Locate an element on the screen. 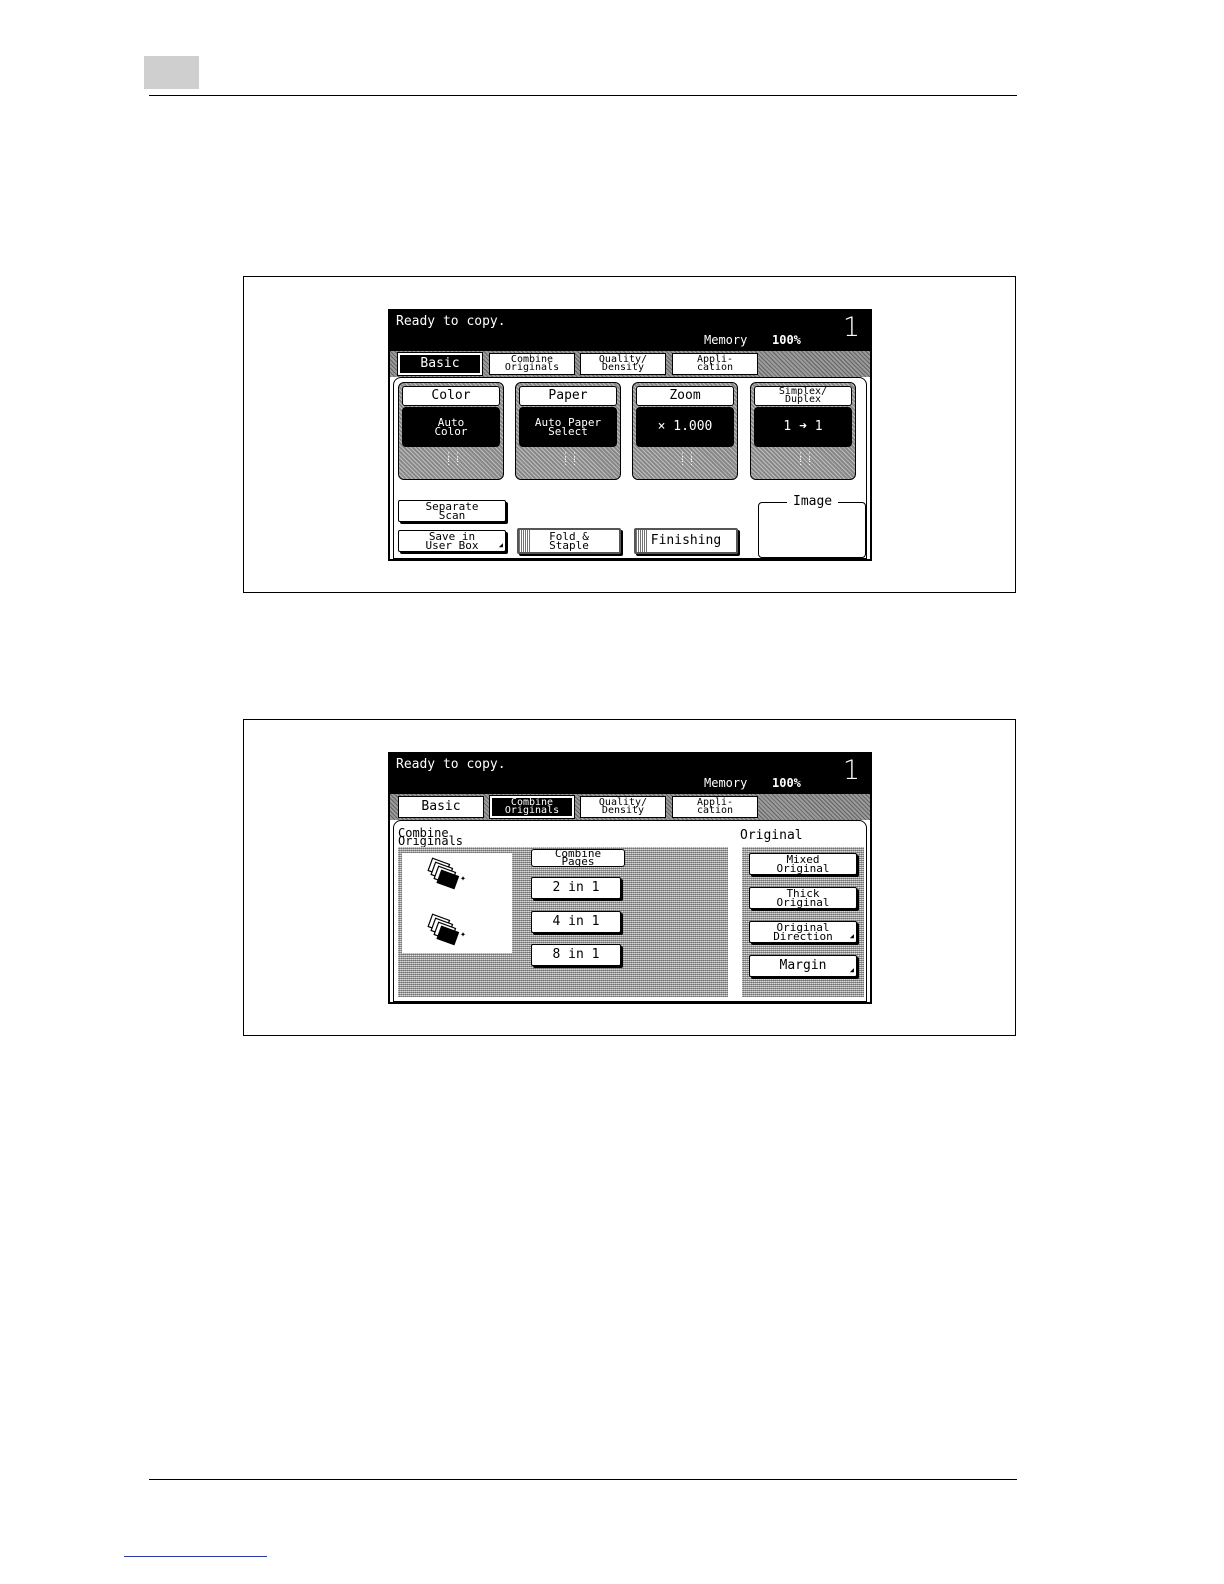 Image resolution: width=1224 pixels, height=1584 pixels. paper-function-button: Paper Auto Paper Select ⋮⋮ ⋮⋮ is located at coordinates (568, 431).